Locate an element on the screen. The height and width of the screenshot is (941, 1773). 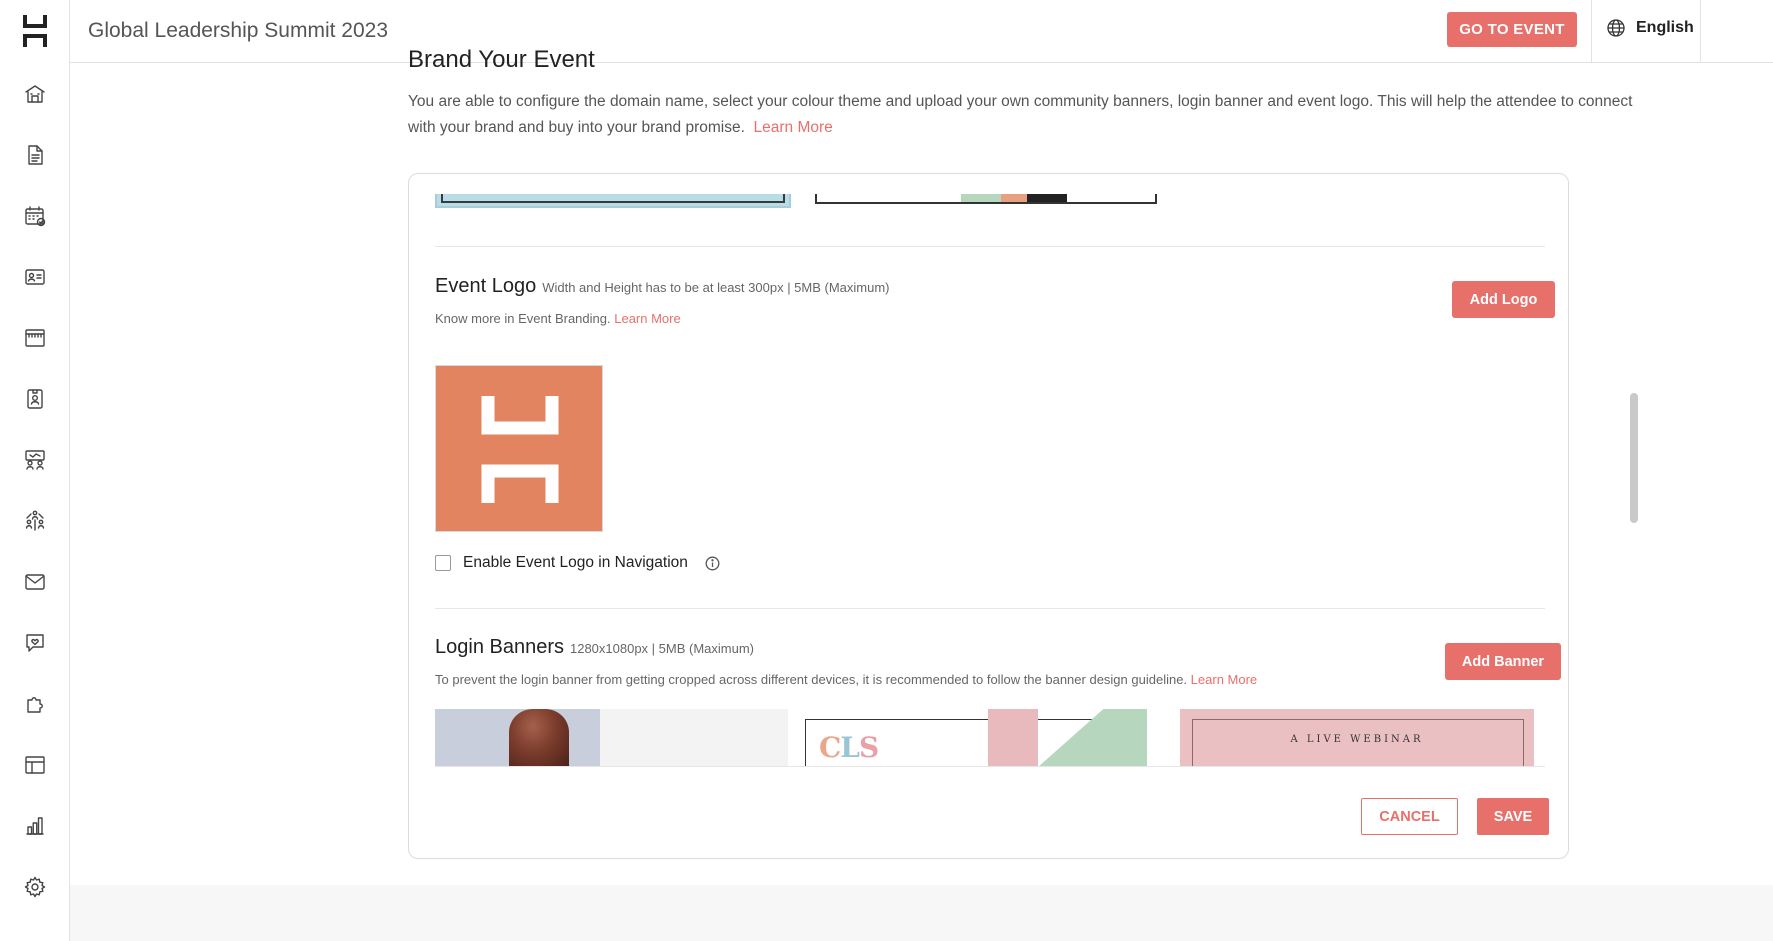
sidebar-item-venue is located at coordinates (35, 94).